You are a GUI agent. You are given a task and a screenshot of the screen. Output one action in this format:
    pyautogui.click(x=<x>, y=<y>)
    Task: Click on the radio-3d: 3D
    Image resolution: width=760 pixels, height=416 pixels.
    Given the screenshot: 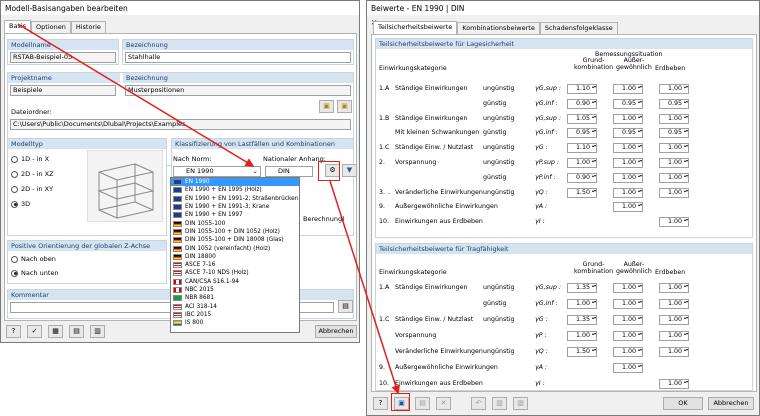 What is the action you would take?
    pyautogui.click(x=20, y=204)
    